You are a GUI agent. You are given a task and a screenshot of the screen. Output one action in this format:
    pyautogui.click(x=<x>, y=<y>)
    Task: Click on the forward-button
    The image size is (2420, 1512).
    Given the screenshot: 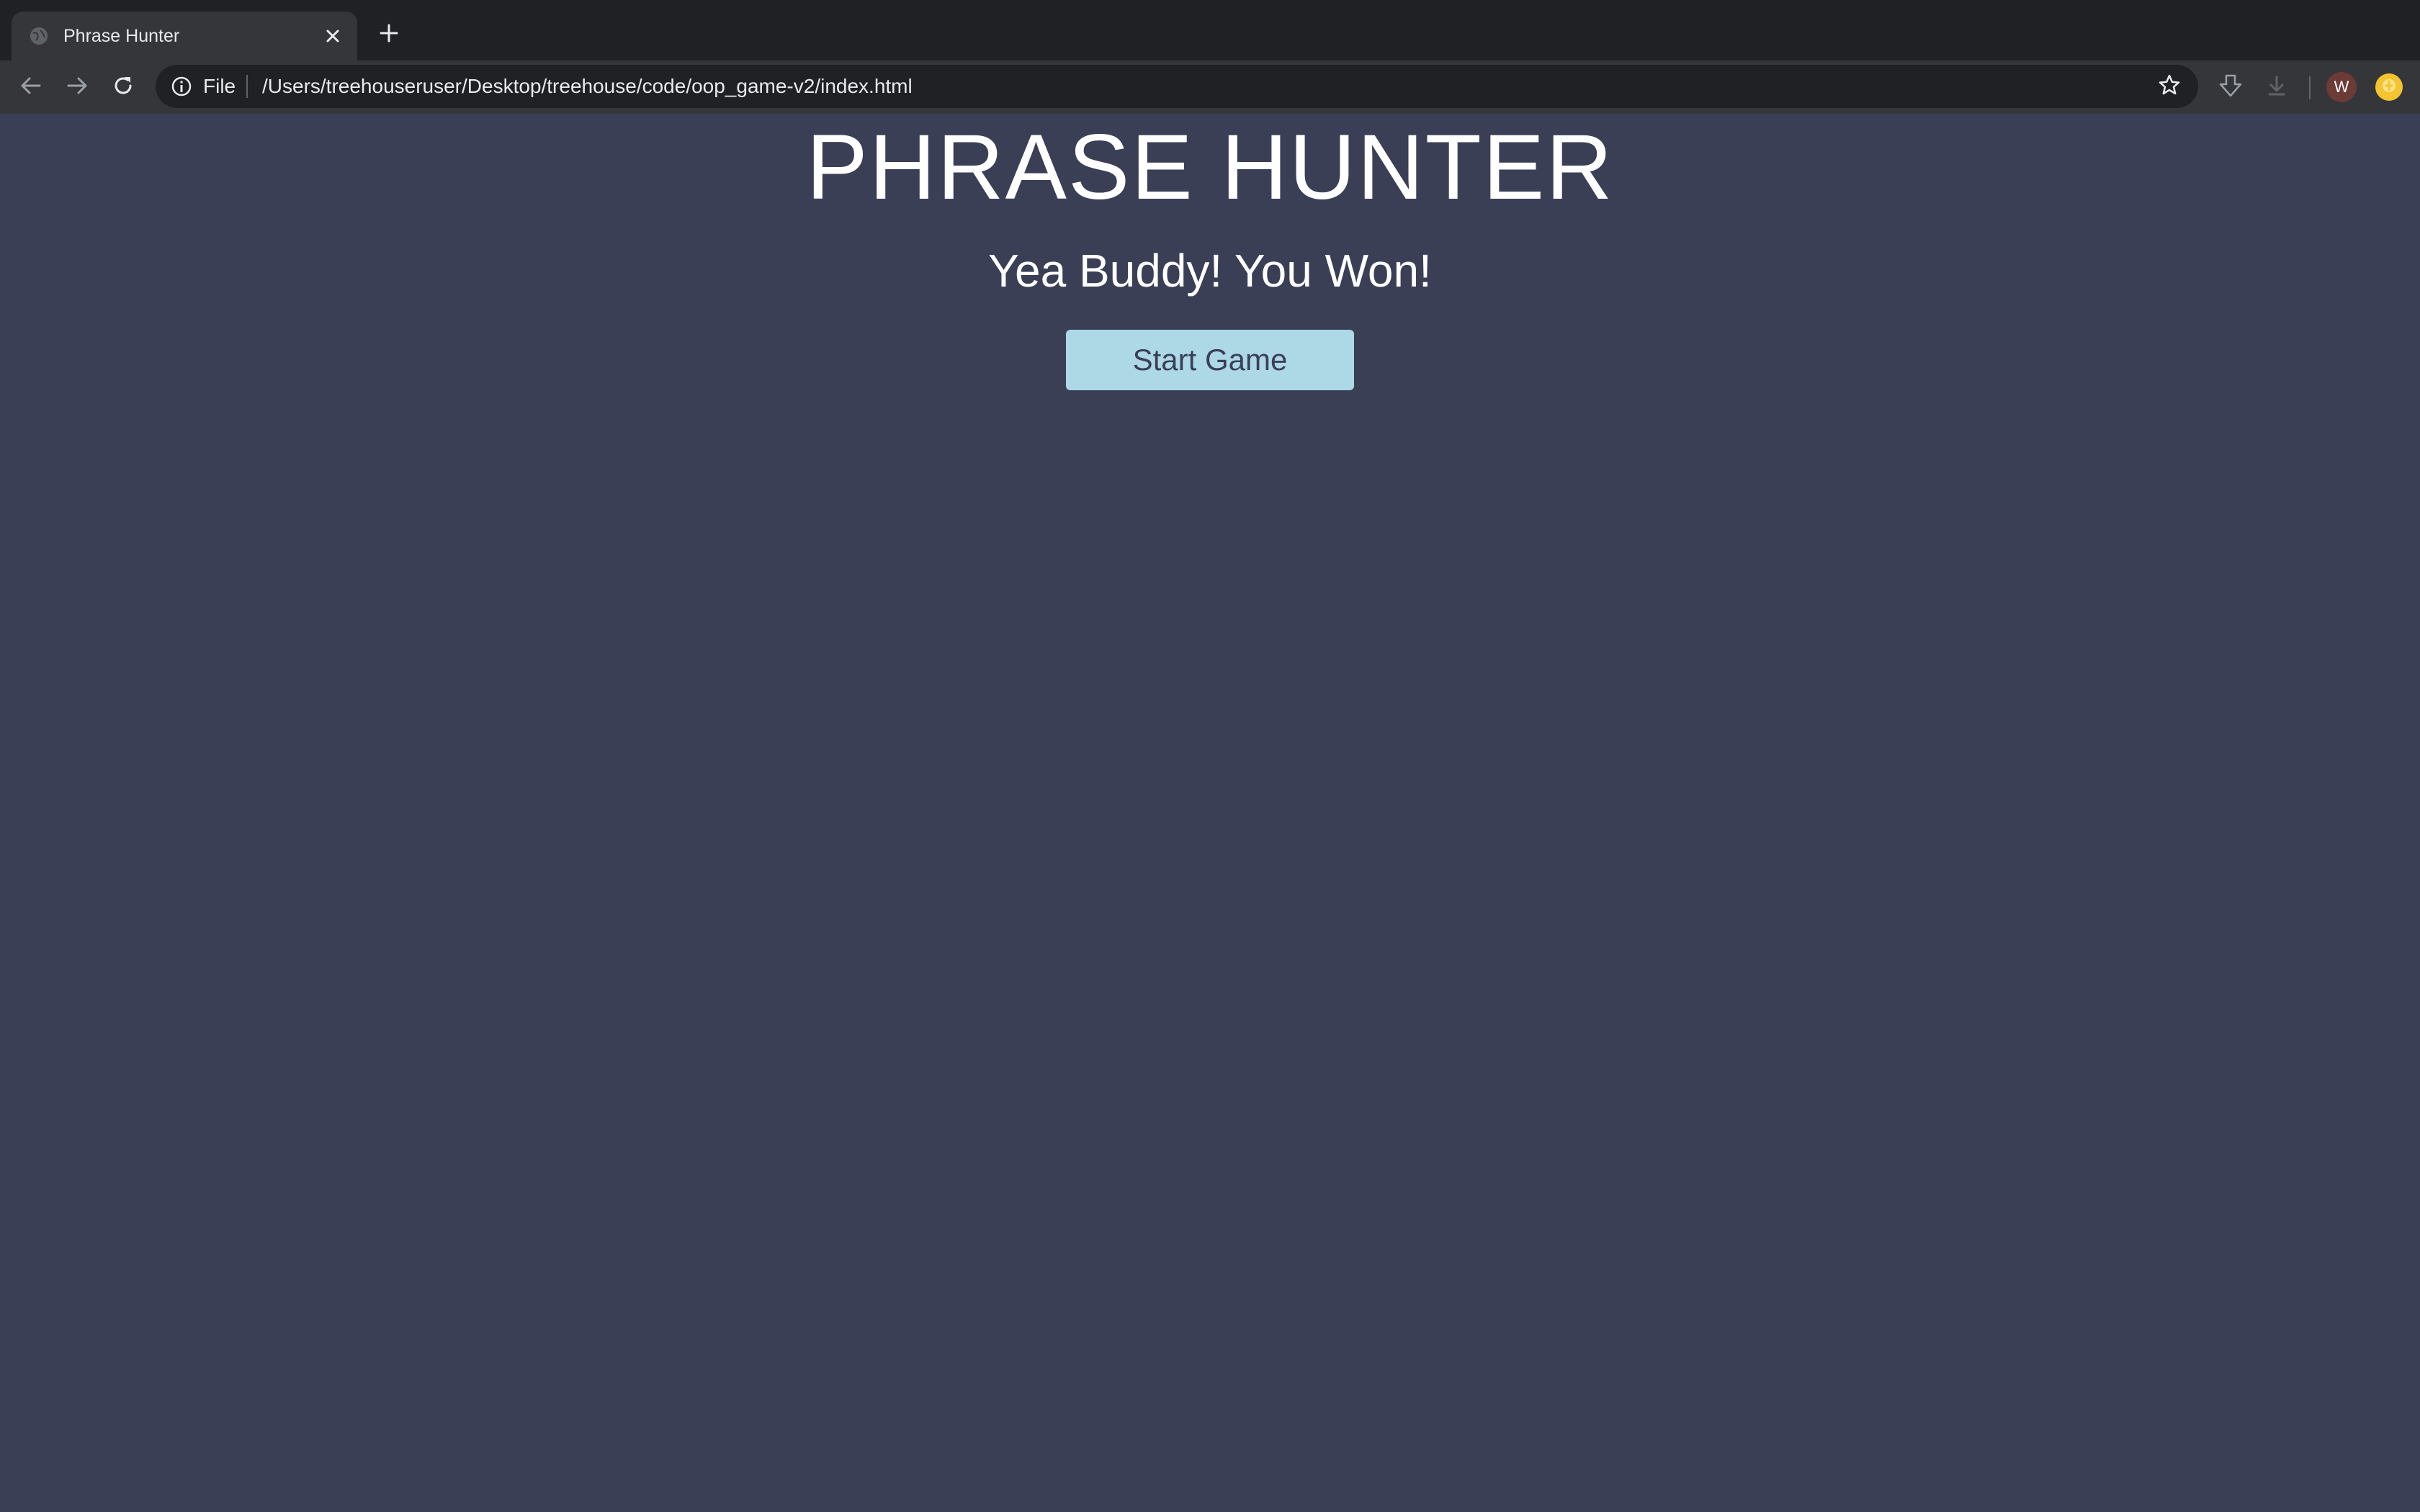 What is the action you would take?
    pyautogui.click(x=77, y=87)
    